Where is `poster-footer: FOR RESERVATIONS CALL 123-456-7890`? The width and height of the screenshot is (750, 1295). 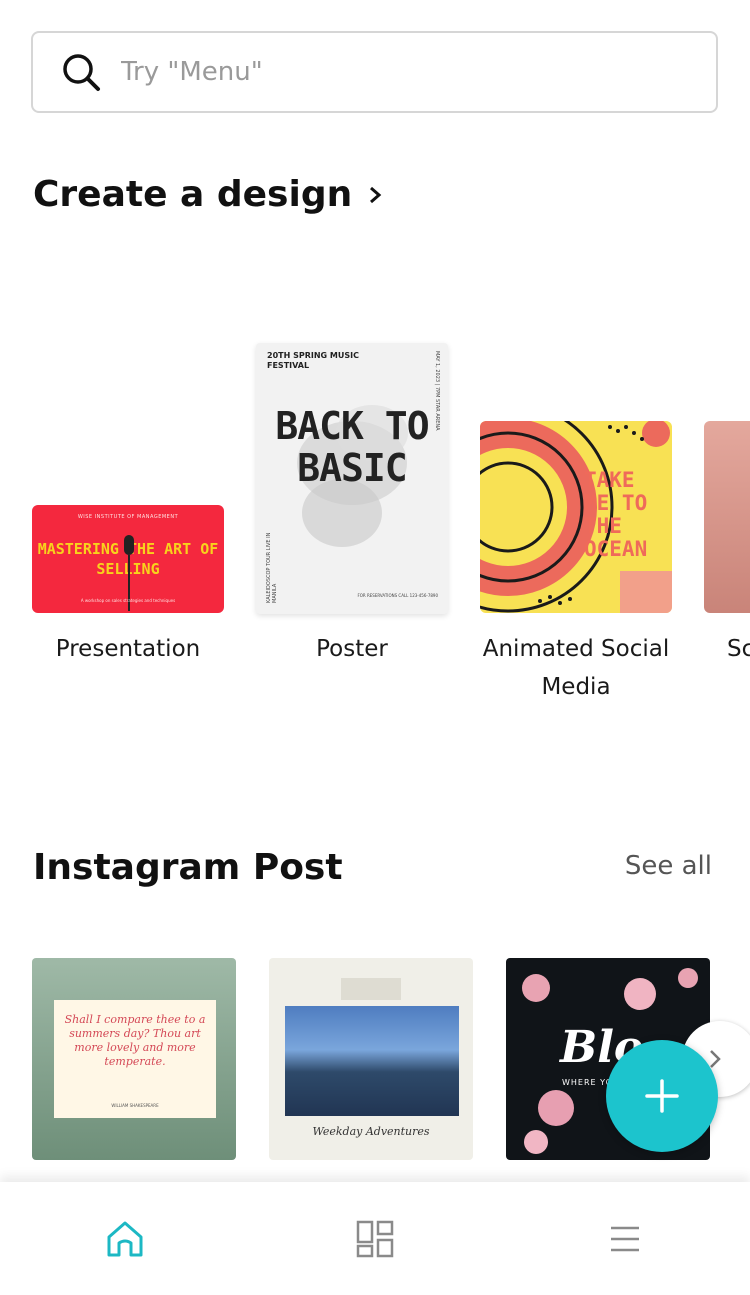 poster-footer: FOR RESERVATIONS CALL 123-456-7890 is located at coordinates (397, 595).